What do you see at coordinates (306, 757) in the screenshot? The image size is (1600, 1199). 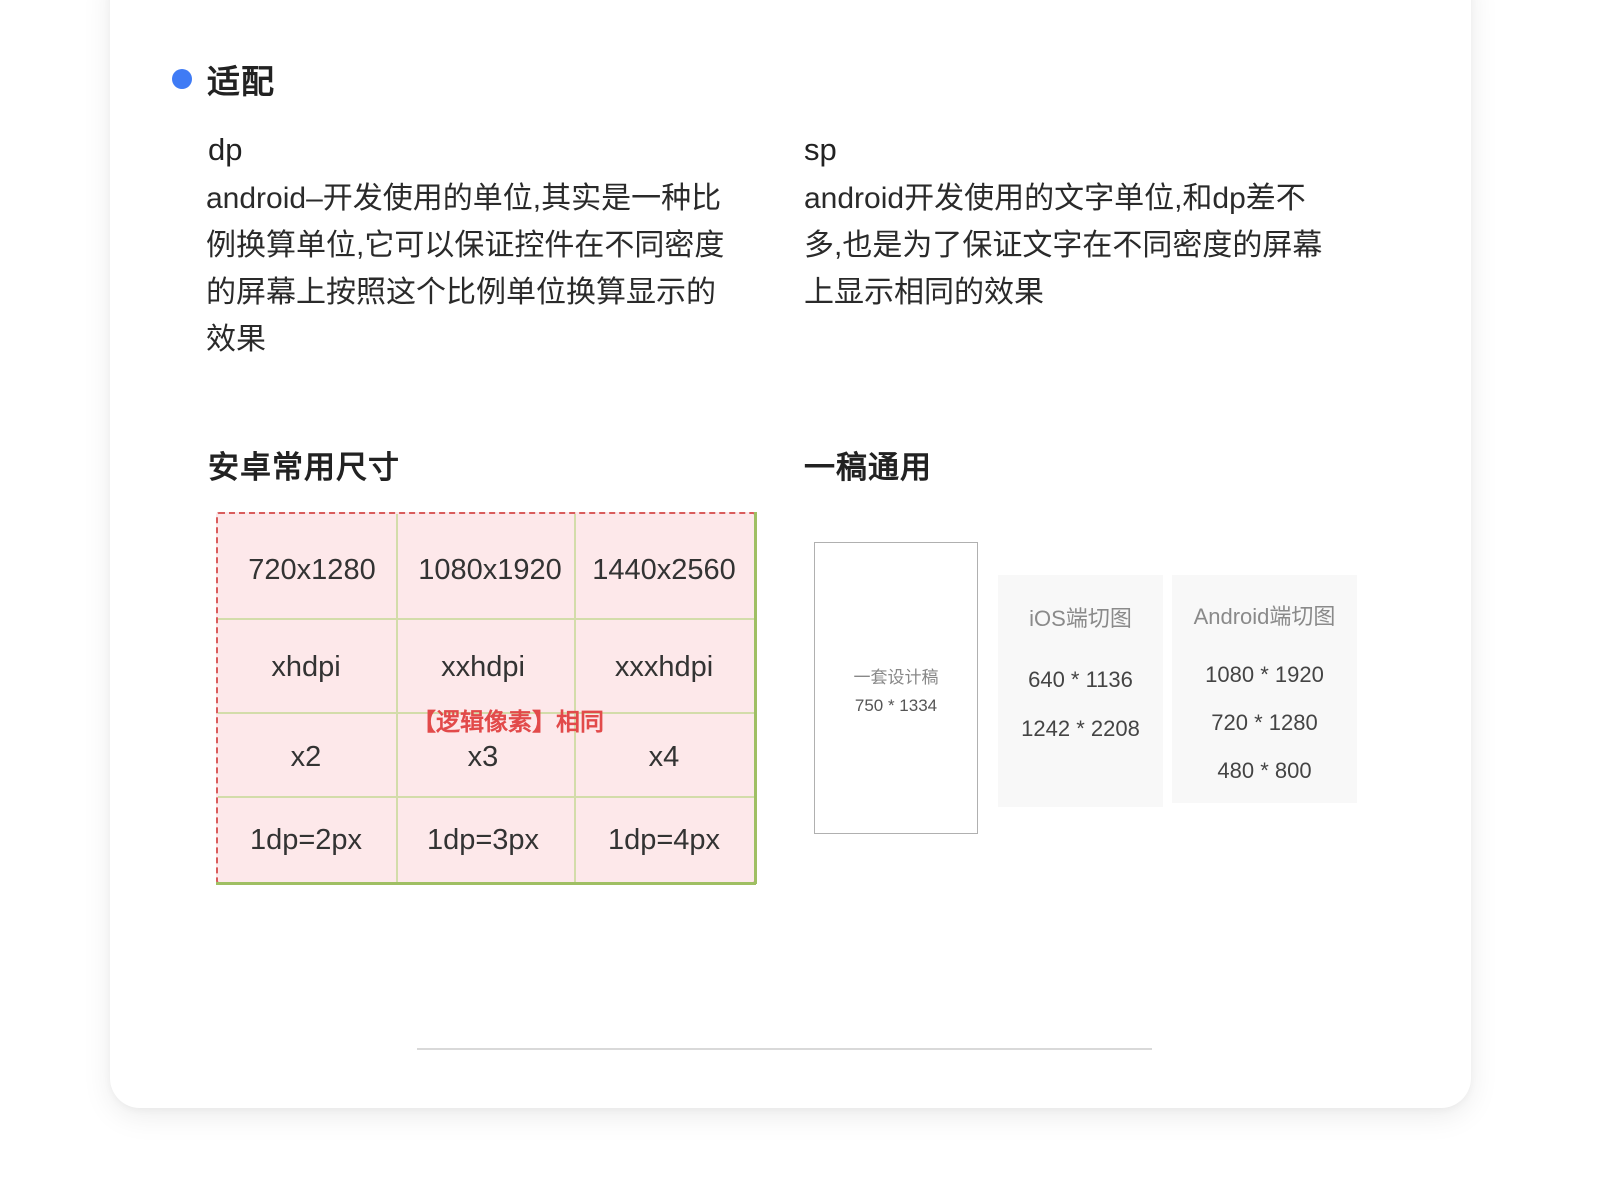 I see `table-cell: x2` at bounding box center [306, 757].